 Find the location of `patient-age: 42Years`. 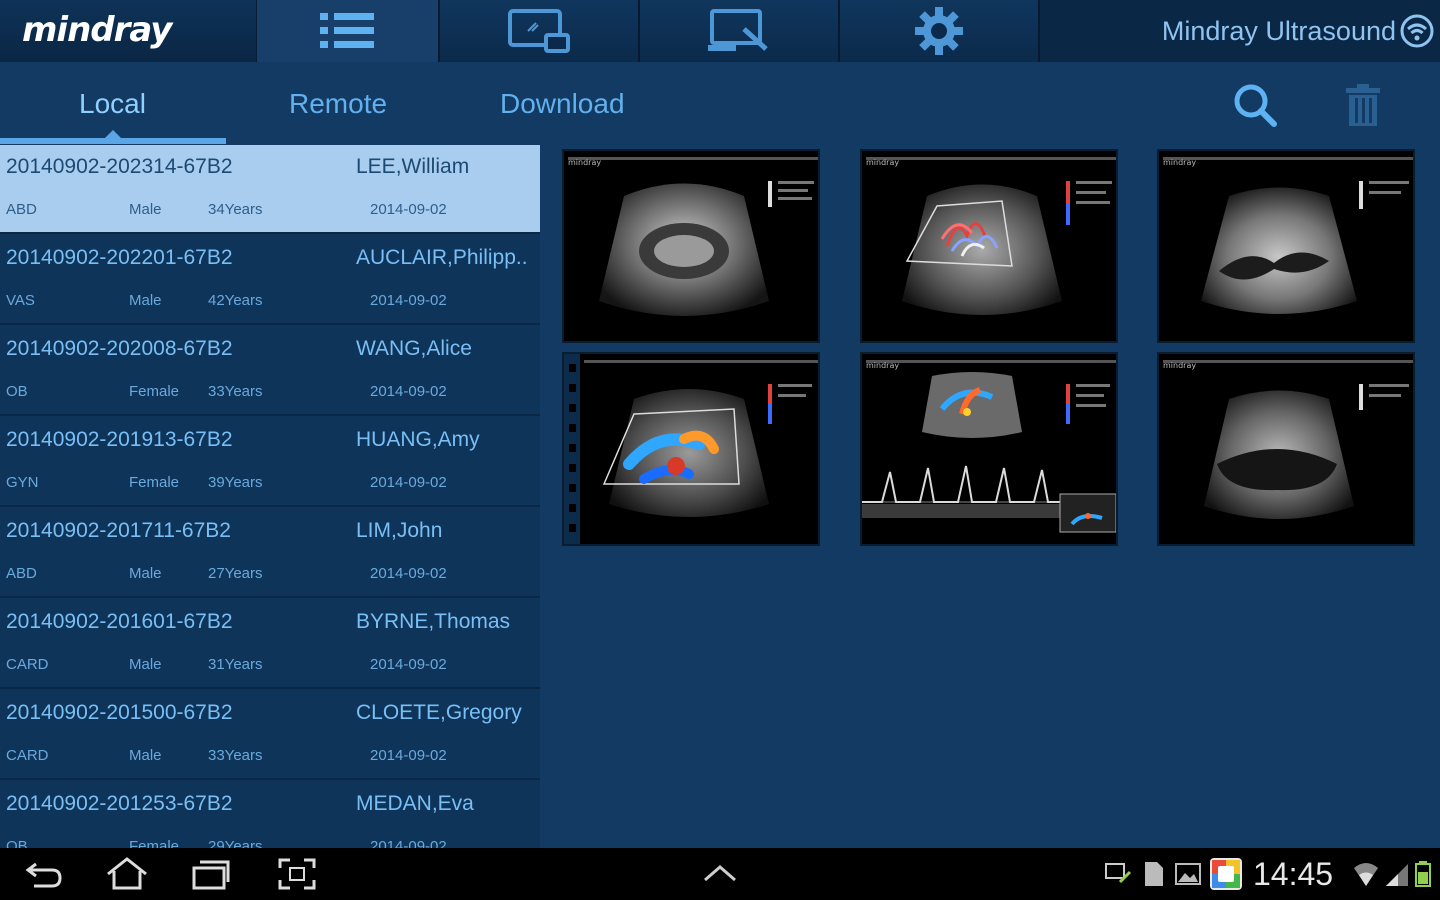

patient-age: 42Years is located at coordinates (235, 300).